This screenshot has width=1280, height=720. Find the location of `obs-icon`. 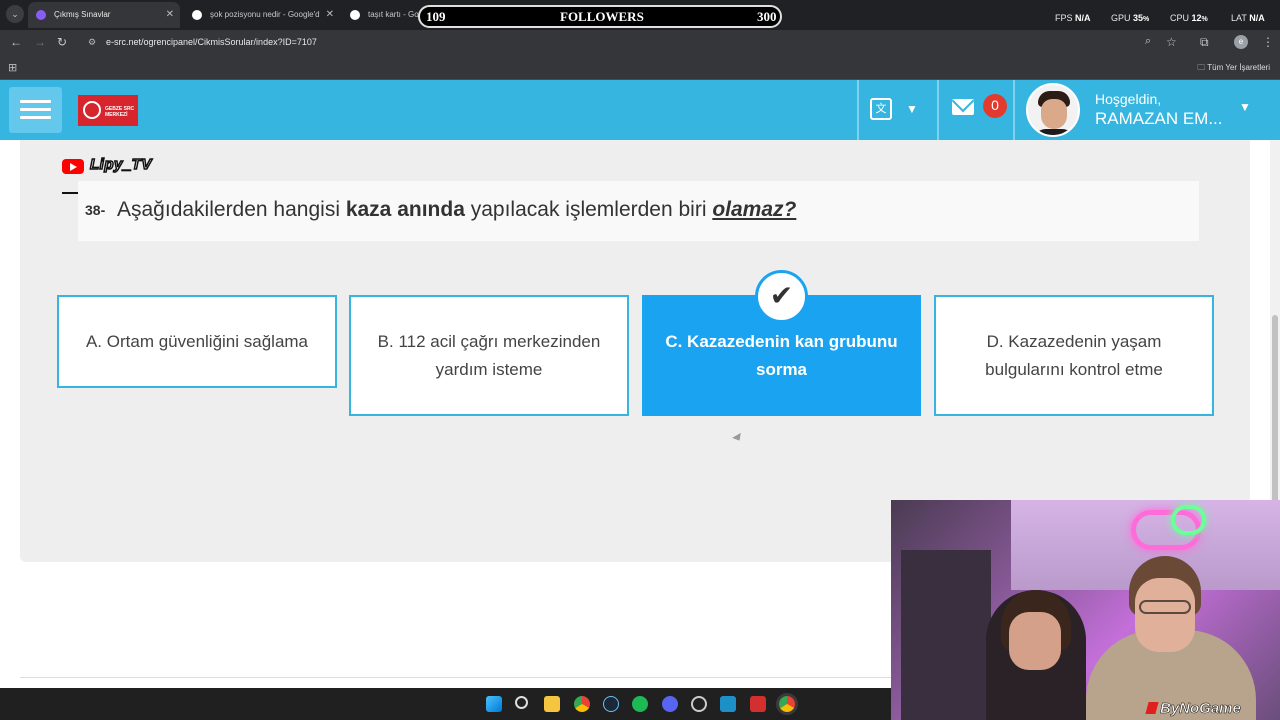

obs-icon is located at coordinates (699, 704).